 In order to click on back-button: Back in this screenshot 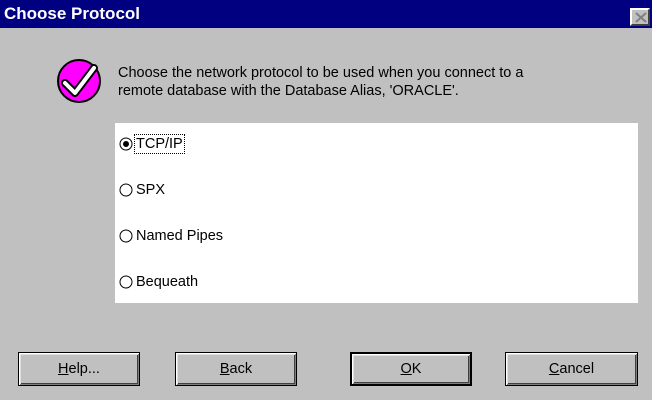, I will do `click(236, 369)`.